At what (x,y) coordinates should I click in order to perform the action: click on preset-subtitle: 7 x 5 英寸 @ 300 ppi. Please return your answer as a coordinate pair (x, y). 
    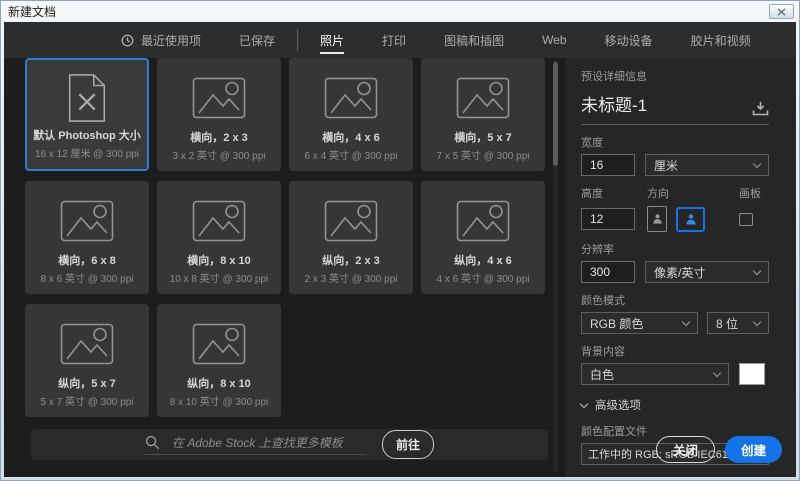
    Looking at the image, I should click on (483, 156).